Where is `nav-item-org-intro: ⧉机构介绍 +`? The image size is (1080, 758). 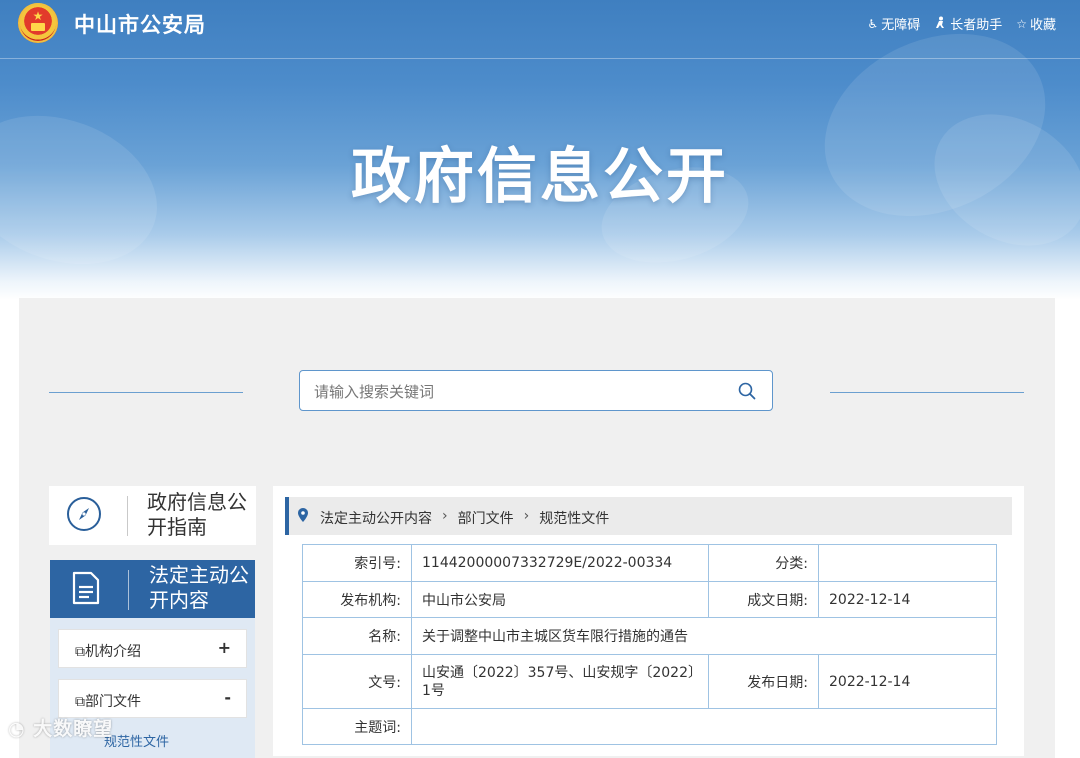
nav-item-org-intro: ⧉机构介绍 + is located at coordinates (152, 648).